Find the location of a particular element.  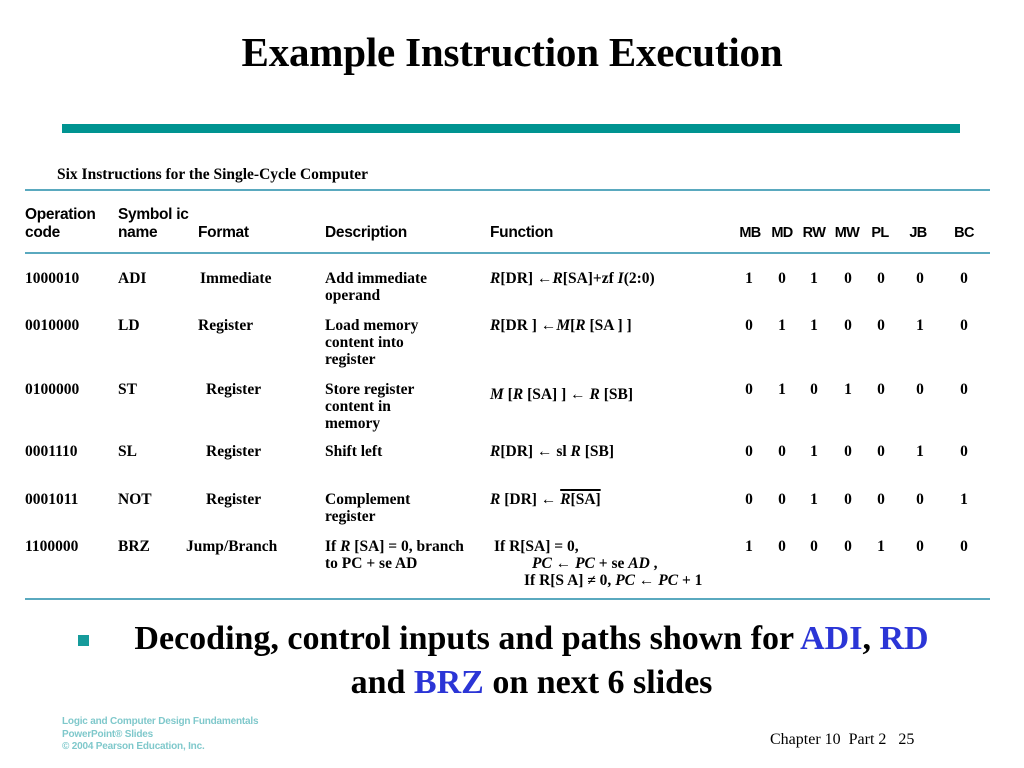

table-row: NOT is located at coordinates (135, 499).